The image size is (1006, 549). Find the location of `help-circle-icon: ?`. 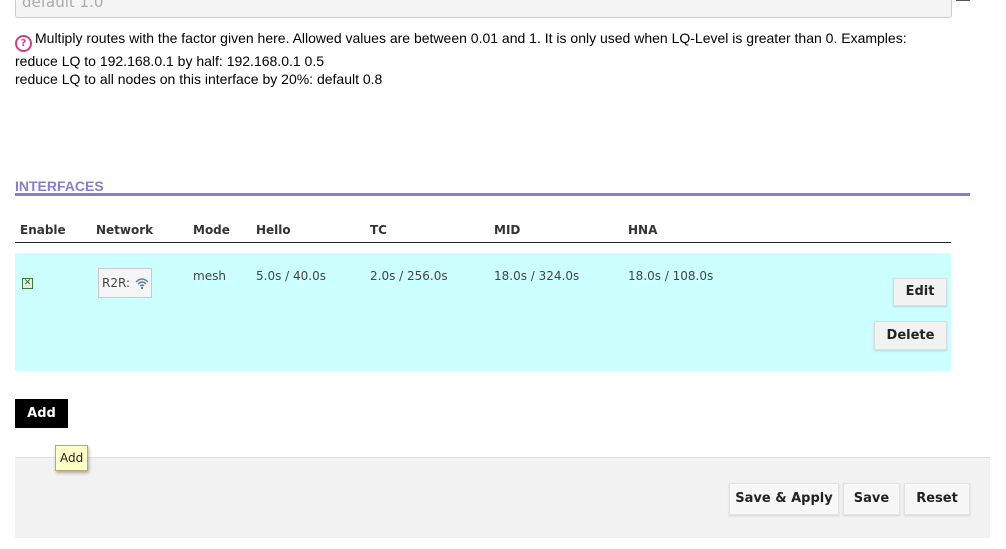

help-circle-icon: ? is located at coordinates (23, 43).